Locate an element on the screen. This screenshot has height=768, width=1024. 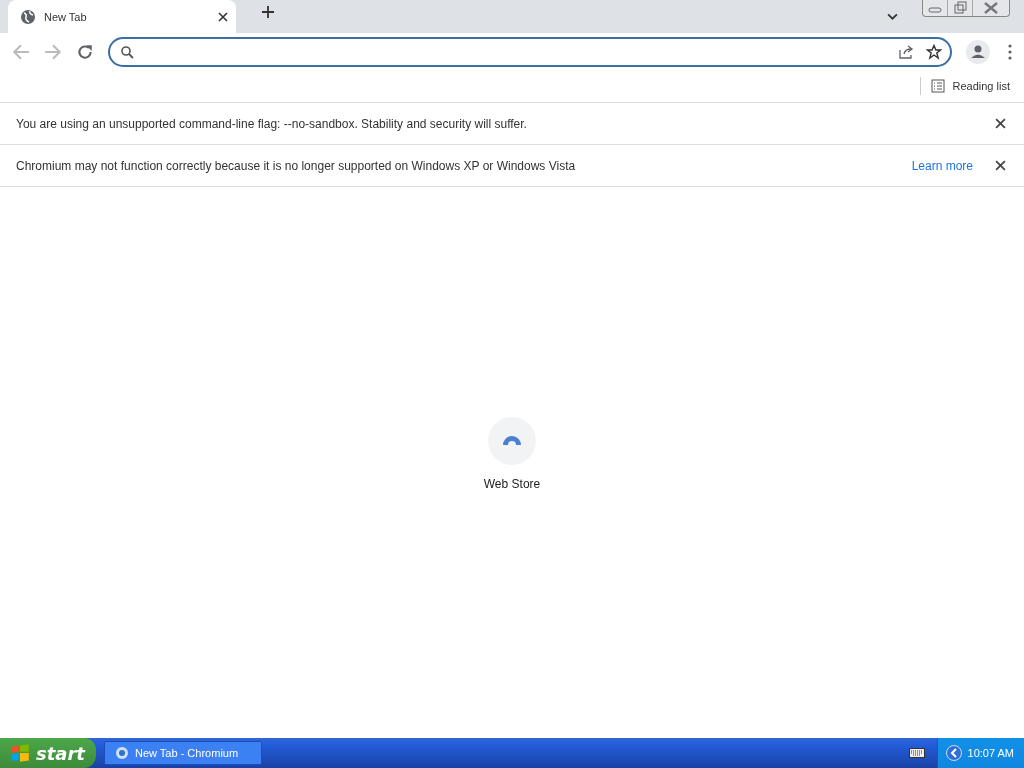
address-bar is located at coordinates (530, 51).